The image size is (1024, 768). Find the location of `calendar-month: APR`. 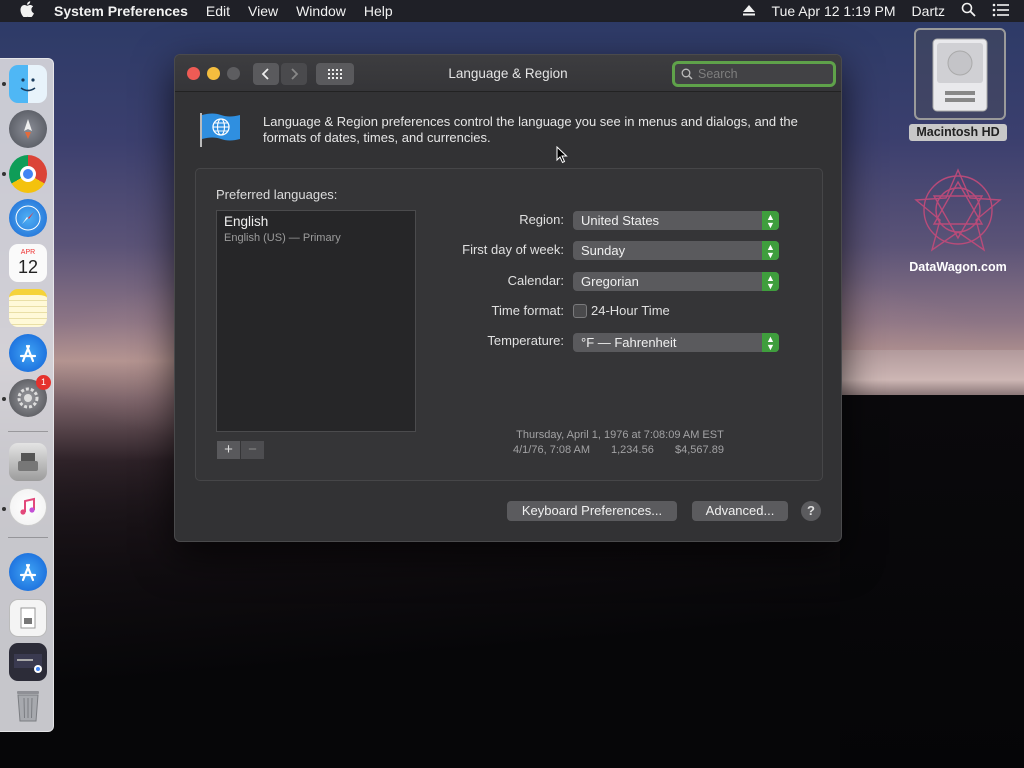

calendar-month: APR is located at coordinates (28, 252).